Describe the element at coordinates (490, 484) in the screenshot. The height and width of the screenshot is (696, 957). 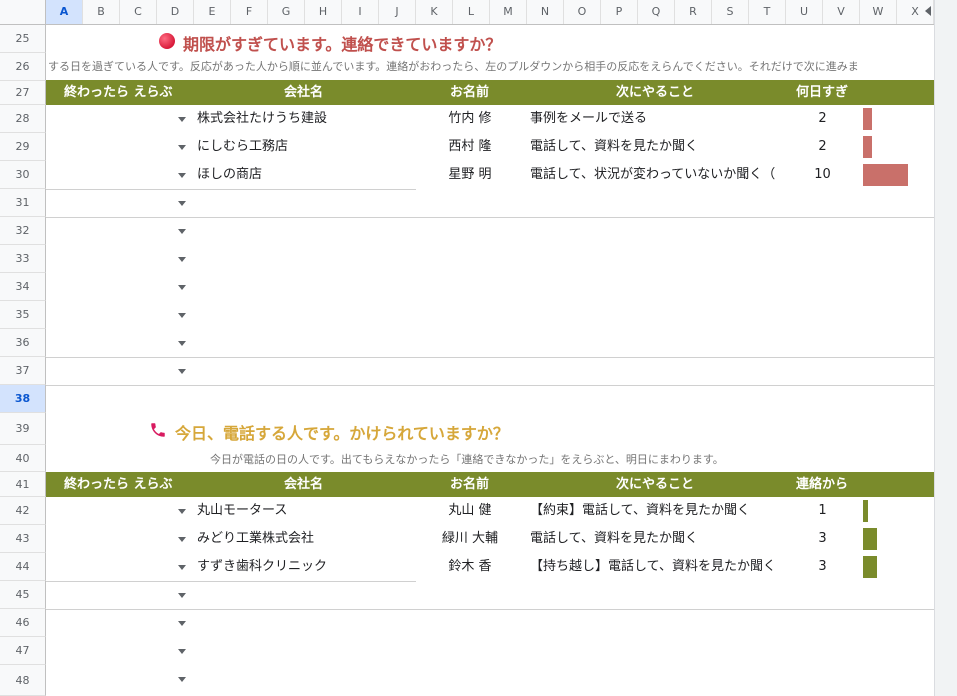
I see `today-table-header: 終わったら えらぶ 会社名 お名前 次にやること 連絡から` at that location.